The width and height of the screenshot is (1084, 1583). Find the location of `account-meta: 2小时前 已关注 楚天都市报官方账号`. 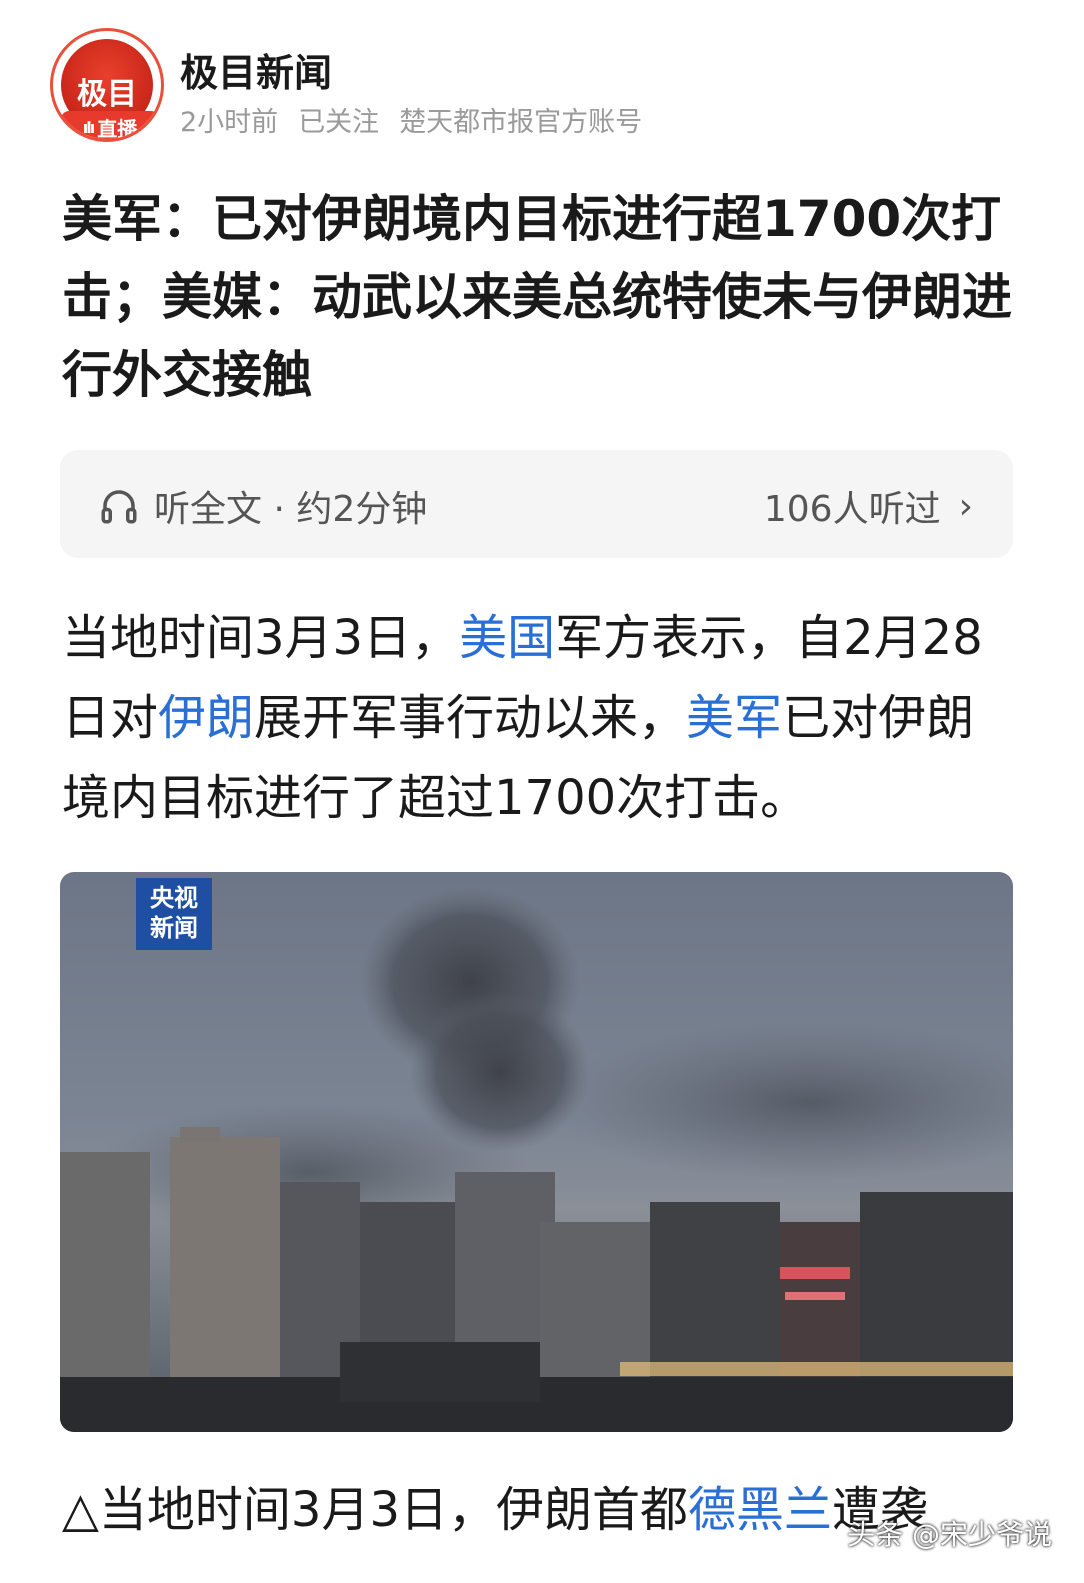

account-meta: 2小时前 已关注 楚天都市报官方账号 is located at coordinates (411, 119).